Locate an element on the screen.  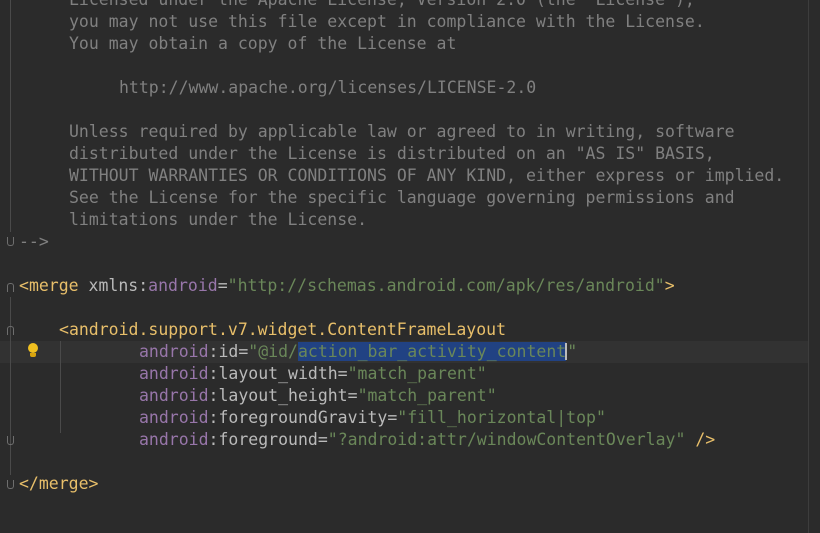
tag-name: merge is located at coordinates (53, 285).